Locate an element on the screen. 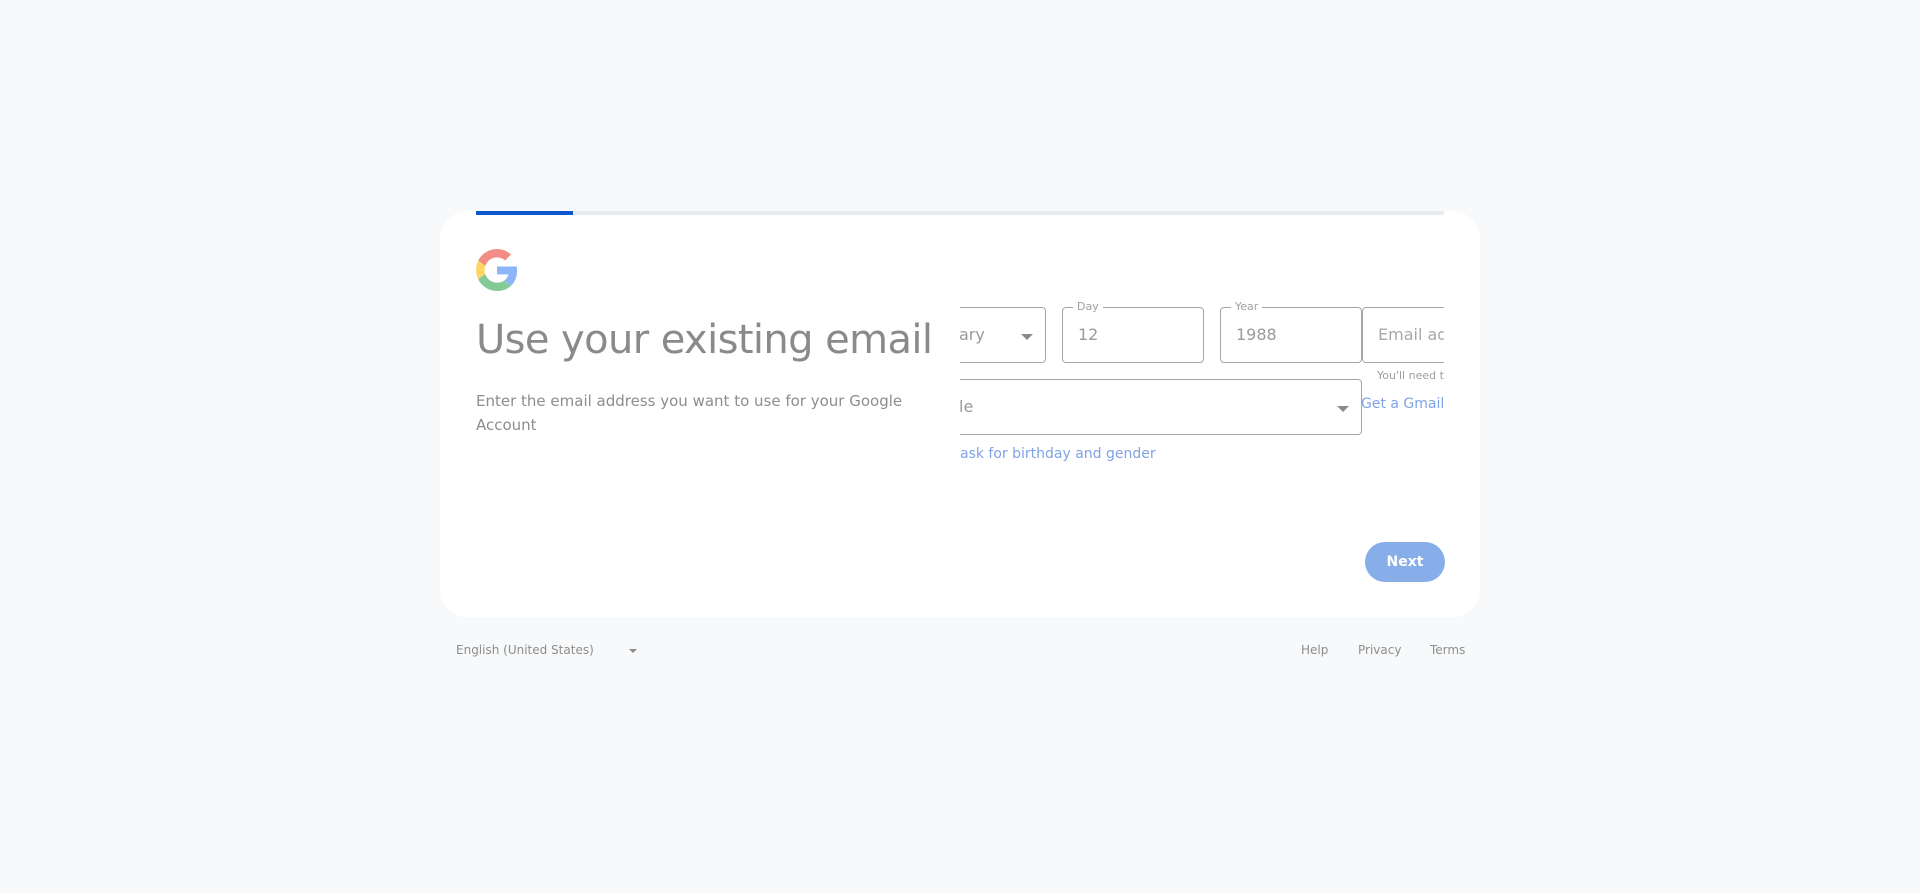 This screenshot has width=1920, height=893. page-title: Use your existing email is located at coordinates (704, 340).